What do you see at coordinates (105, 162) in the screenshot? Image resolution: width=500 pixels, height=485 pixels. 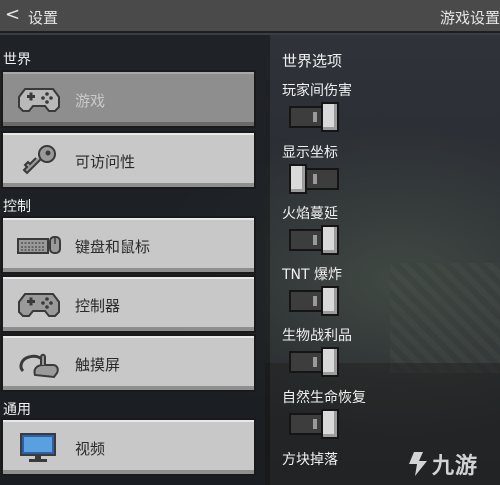 I see `sidebar-item-label: 可访问性` at bounding box center [105, 162].